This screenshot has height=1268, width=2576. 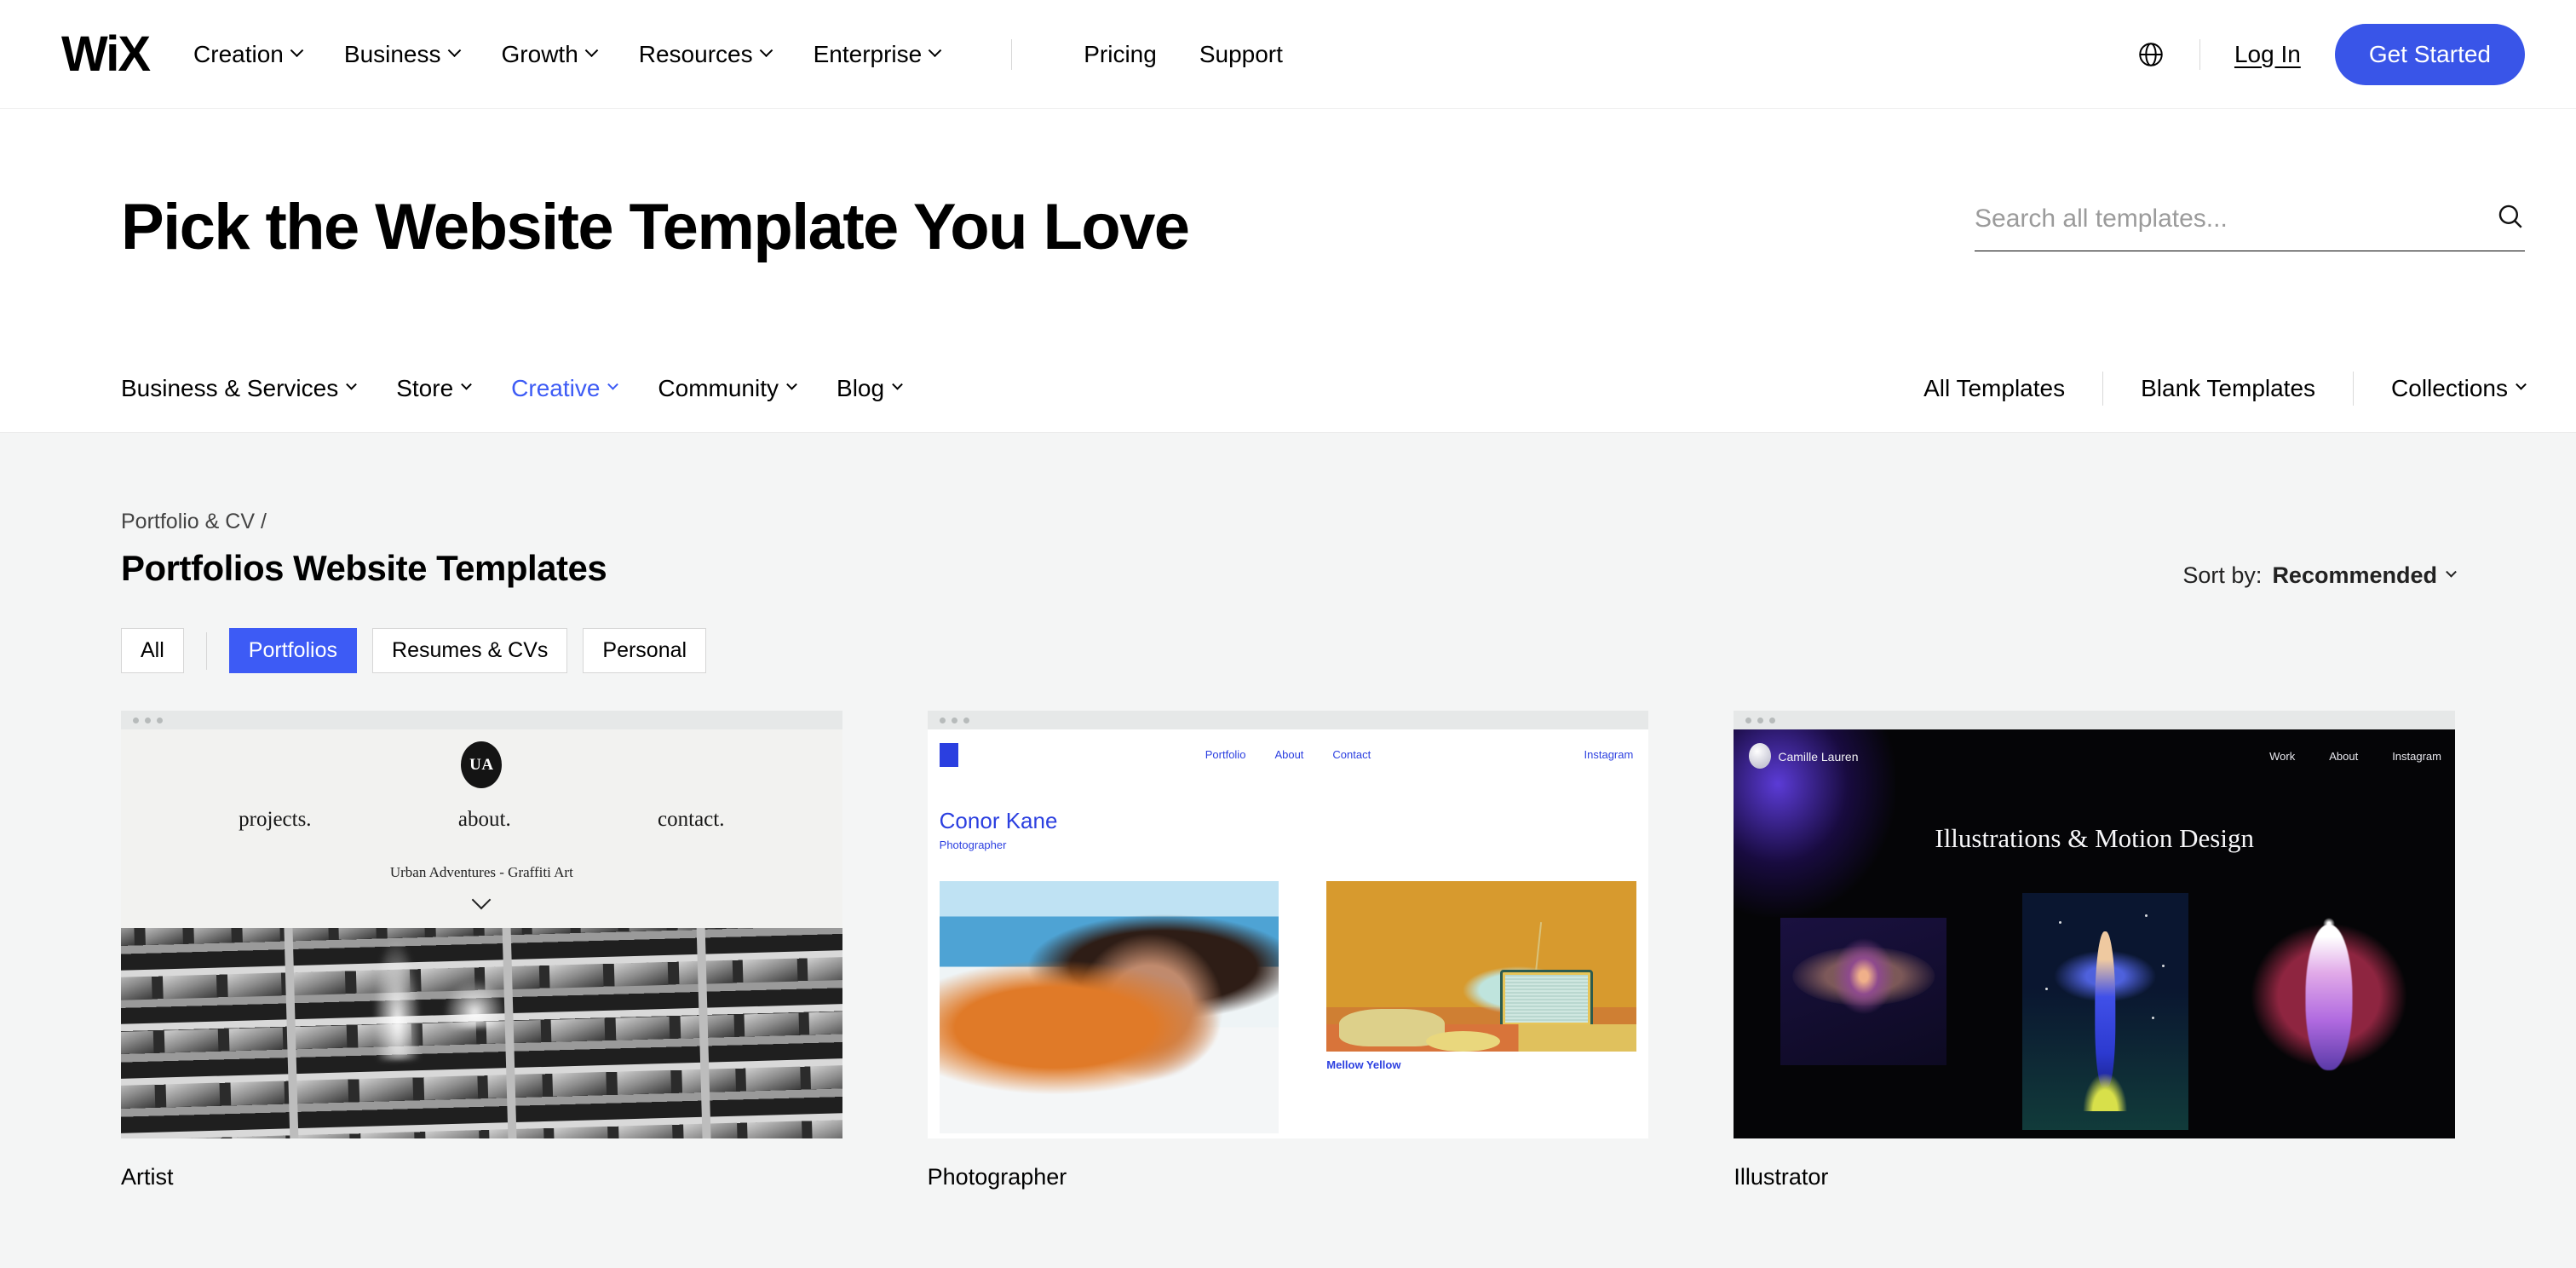 I want to click on link-label: Blank Templates, so click(x=2228, y=387).